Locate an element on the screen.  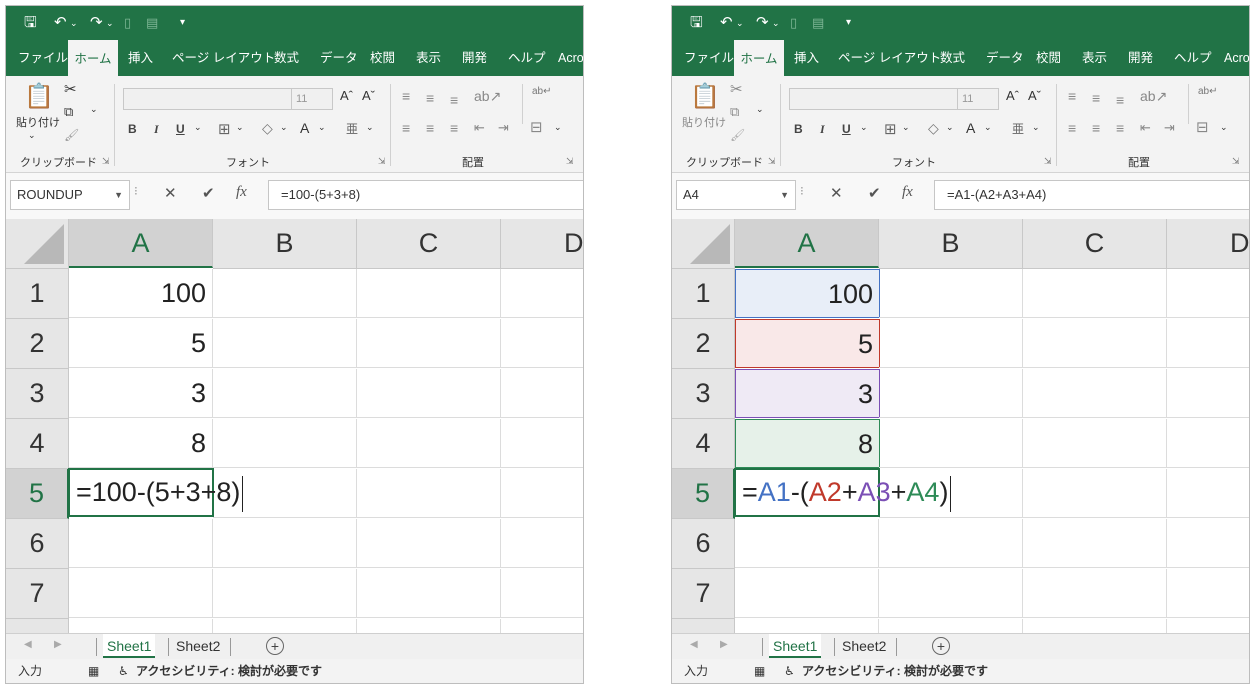
select-all-button is located at coordinates (703, 244).